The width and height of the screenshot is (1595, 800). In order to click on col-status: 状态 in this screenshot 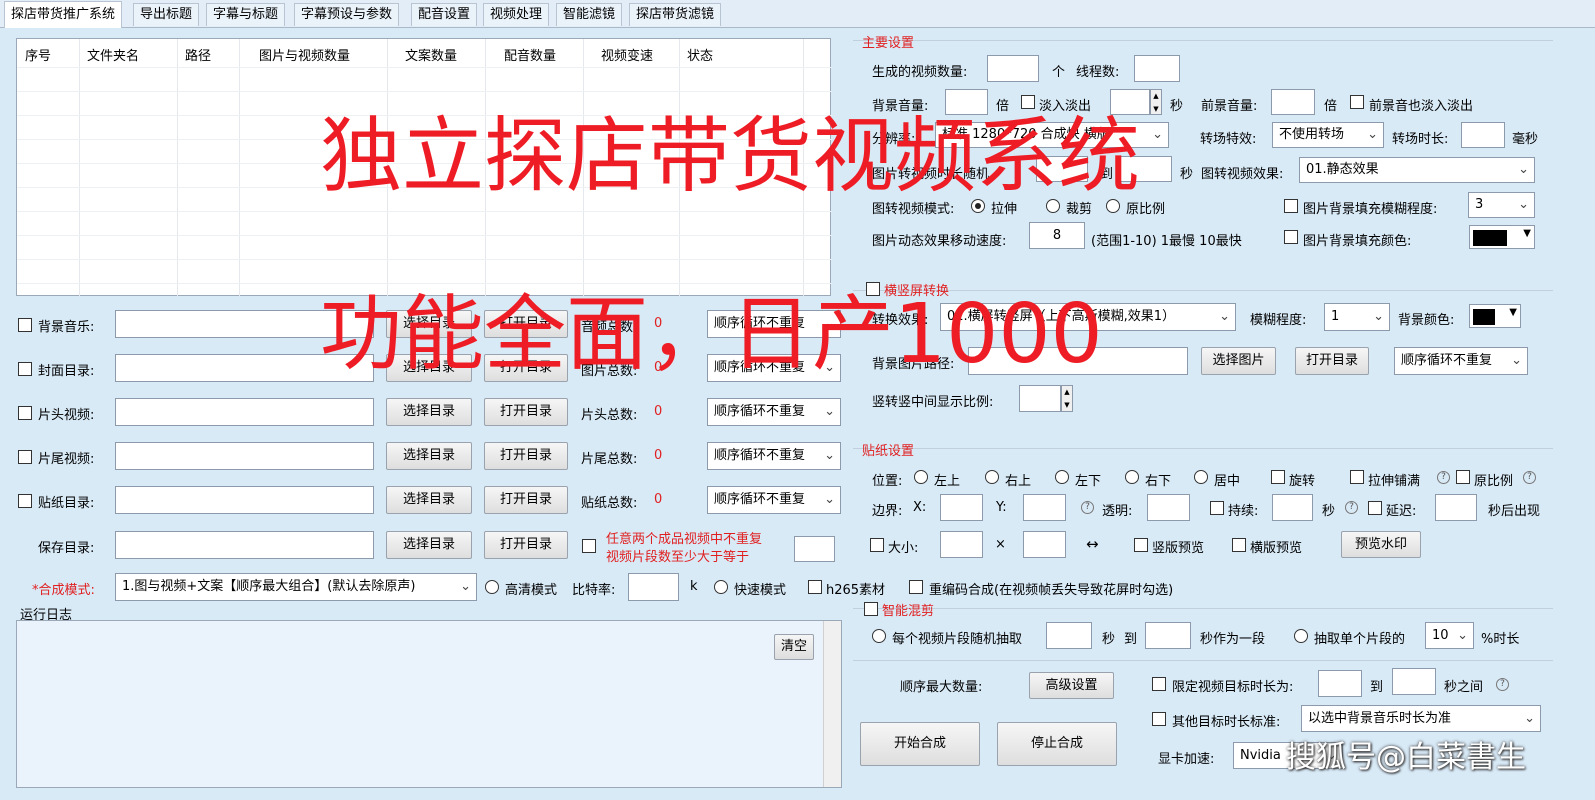, I will do `click(700, 54)`.